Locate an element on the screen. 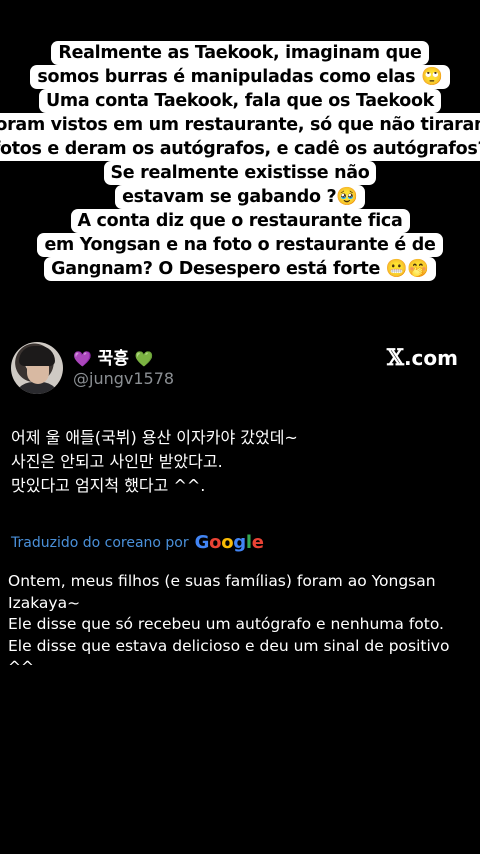  display-name: 💜 꾹흉 💚 is located at coordinates (113, 356).